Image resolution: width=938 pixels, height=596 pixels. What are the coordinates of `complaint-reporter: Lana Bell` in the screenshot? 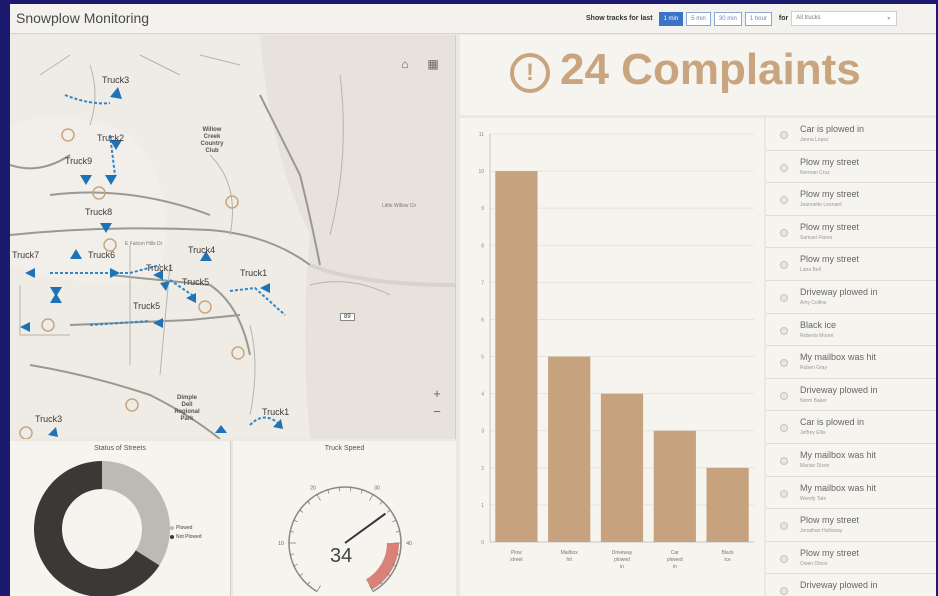 It's located at (810, 270).